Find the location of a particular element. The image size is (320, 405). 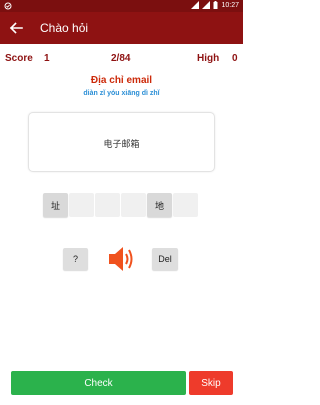

skip-button: Skip is located at coordinates (211, 383).